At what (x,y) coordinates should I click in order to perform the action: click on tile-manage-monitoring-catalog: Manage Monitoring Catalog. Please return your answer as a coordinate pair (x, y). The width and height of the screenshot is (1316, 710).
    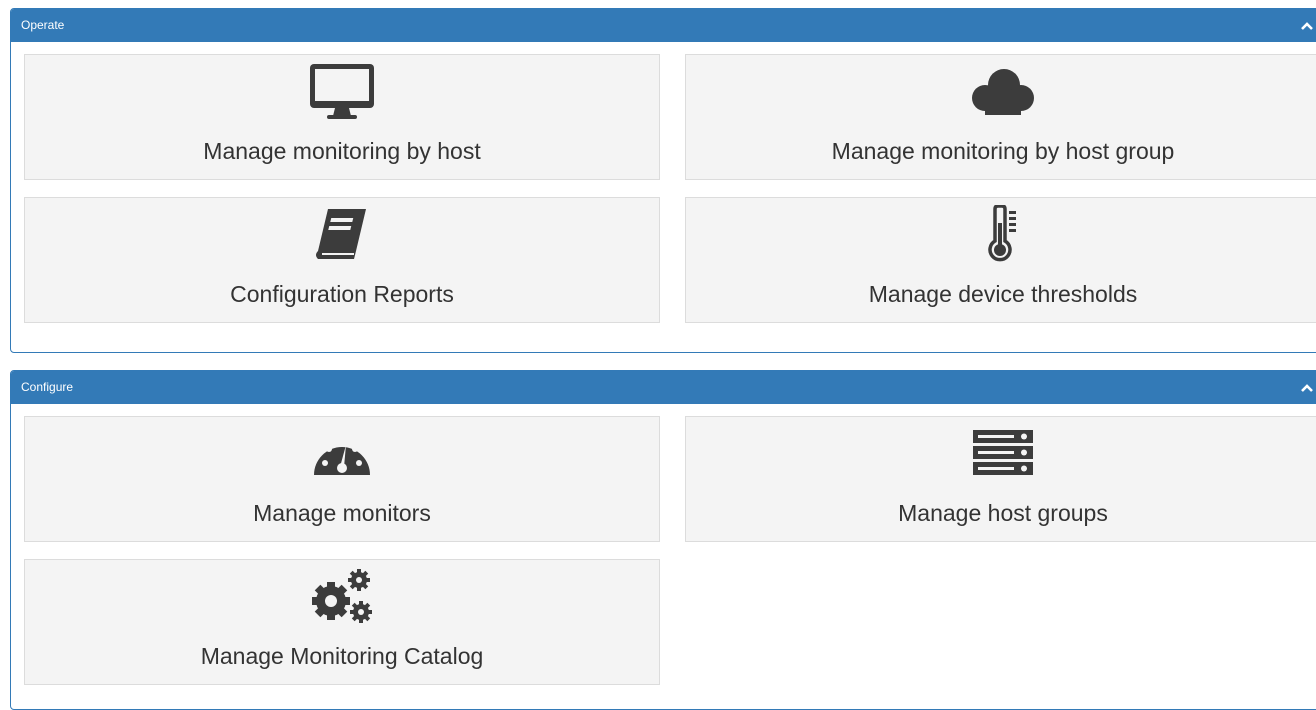
    Looking at the image, I should click on (342, 622).